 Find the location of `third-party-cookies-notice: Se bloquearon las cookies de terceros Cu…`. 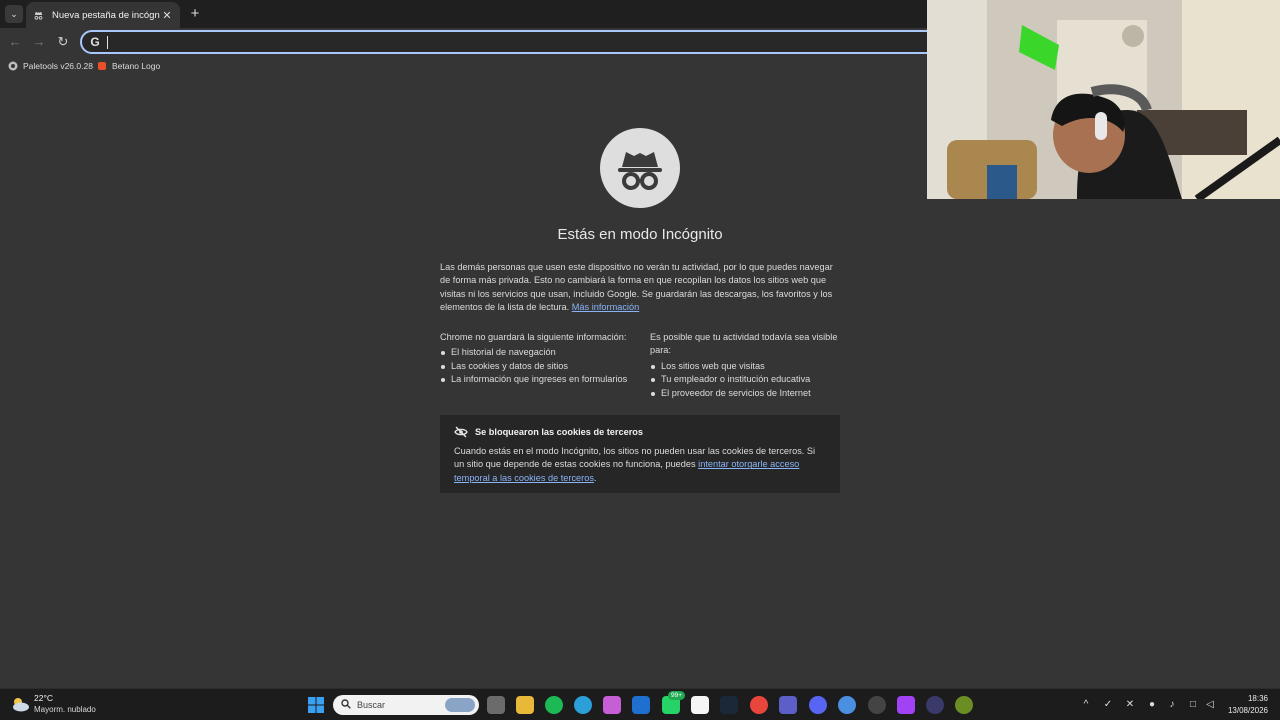

third-party-cookies-notice: Se bloquearon las cookies de terceros Cu… is located at coordinates (640, 454).